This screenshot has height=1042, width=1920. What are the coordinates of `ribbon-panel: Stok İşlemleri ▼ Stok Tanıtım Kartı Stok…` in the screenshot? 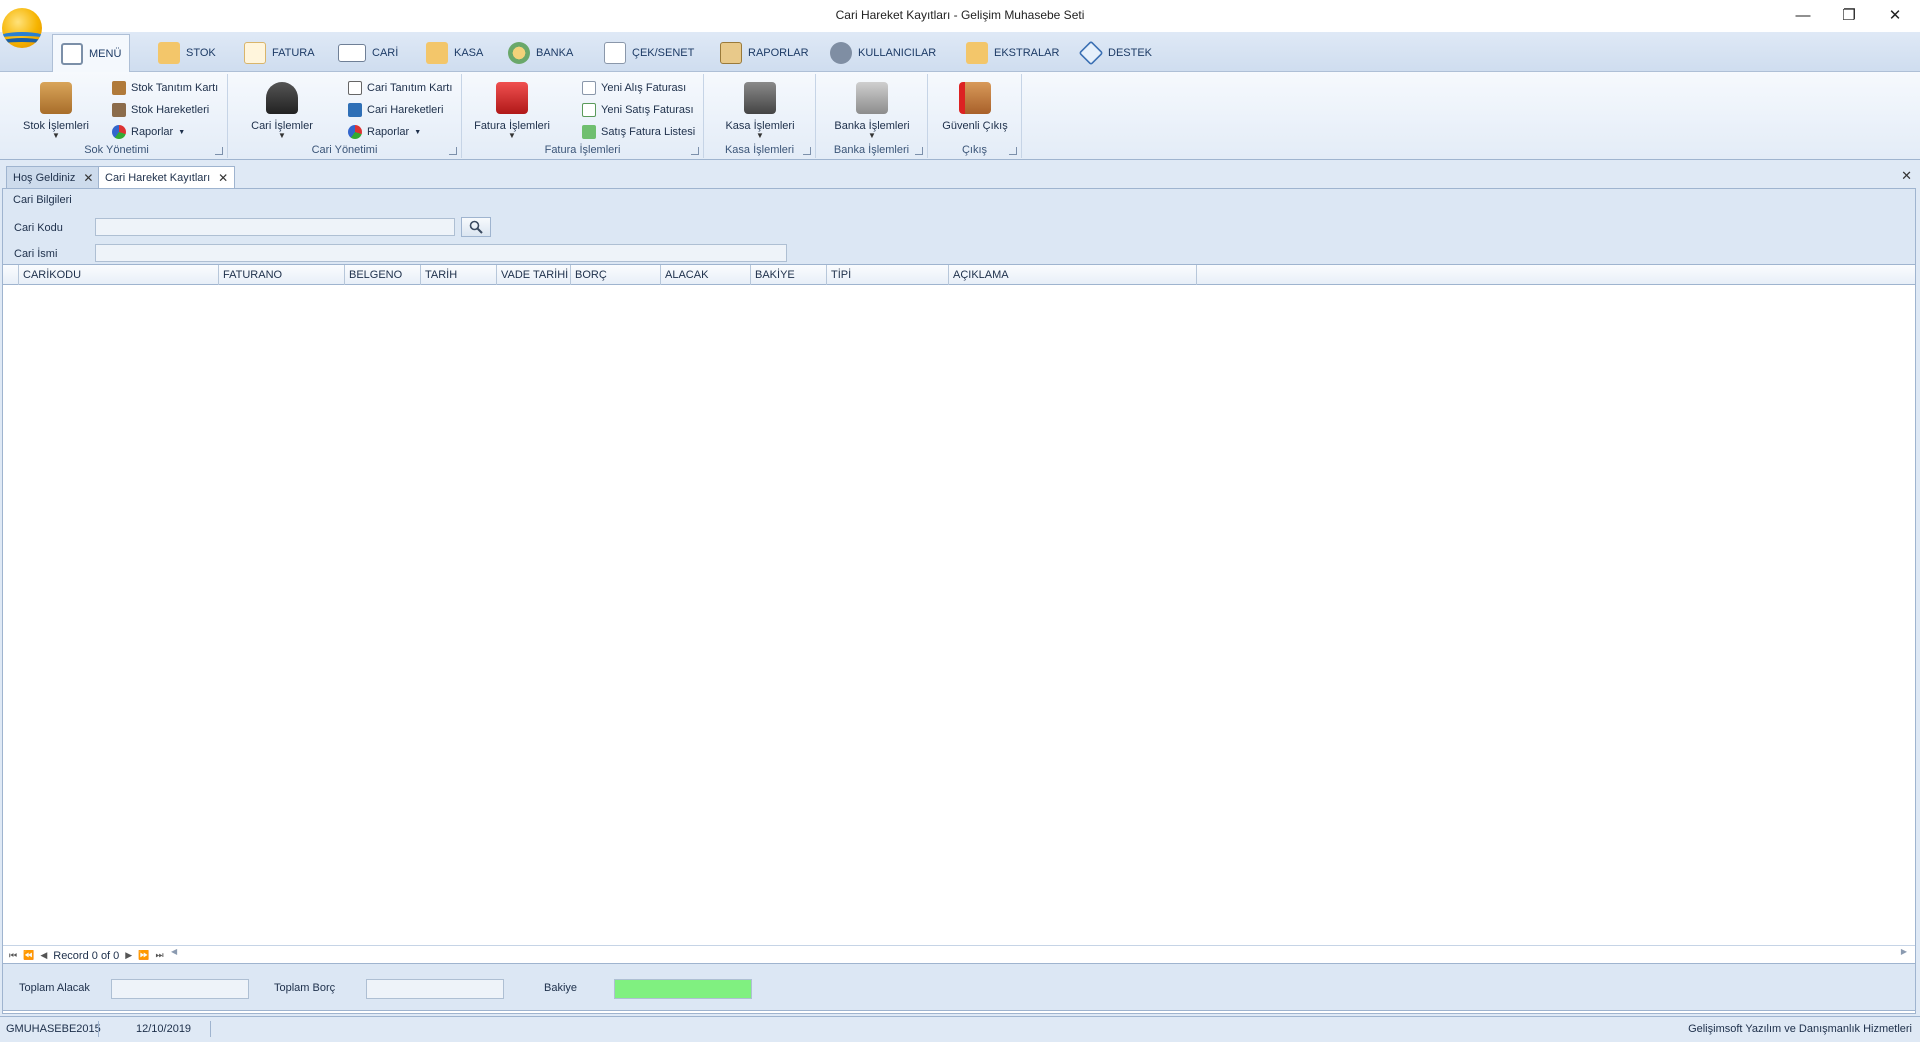 It's located at (960, 116).